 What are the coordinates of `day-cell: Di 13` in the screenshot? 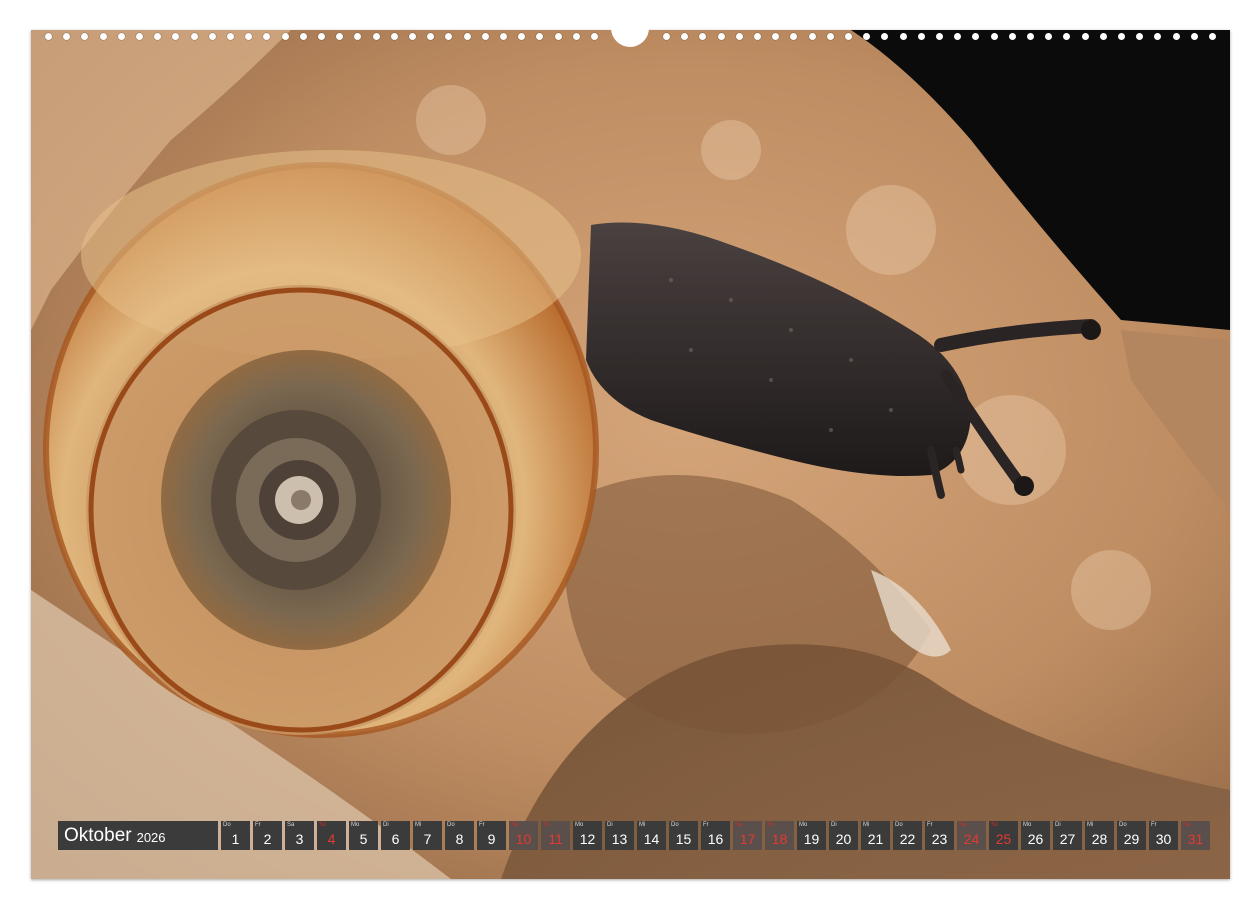 It's located at (619, 835).